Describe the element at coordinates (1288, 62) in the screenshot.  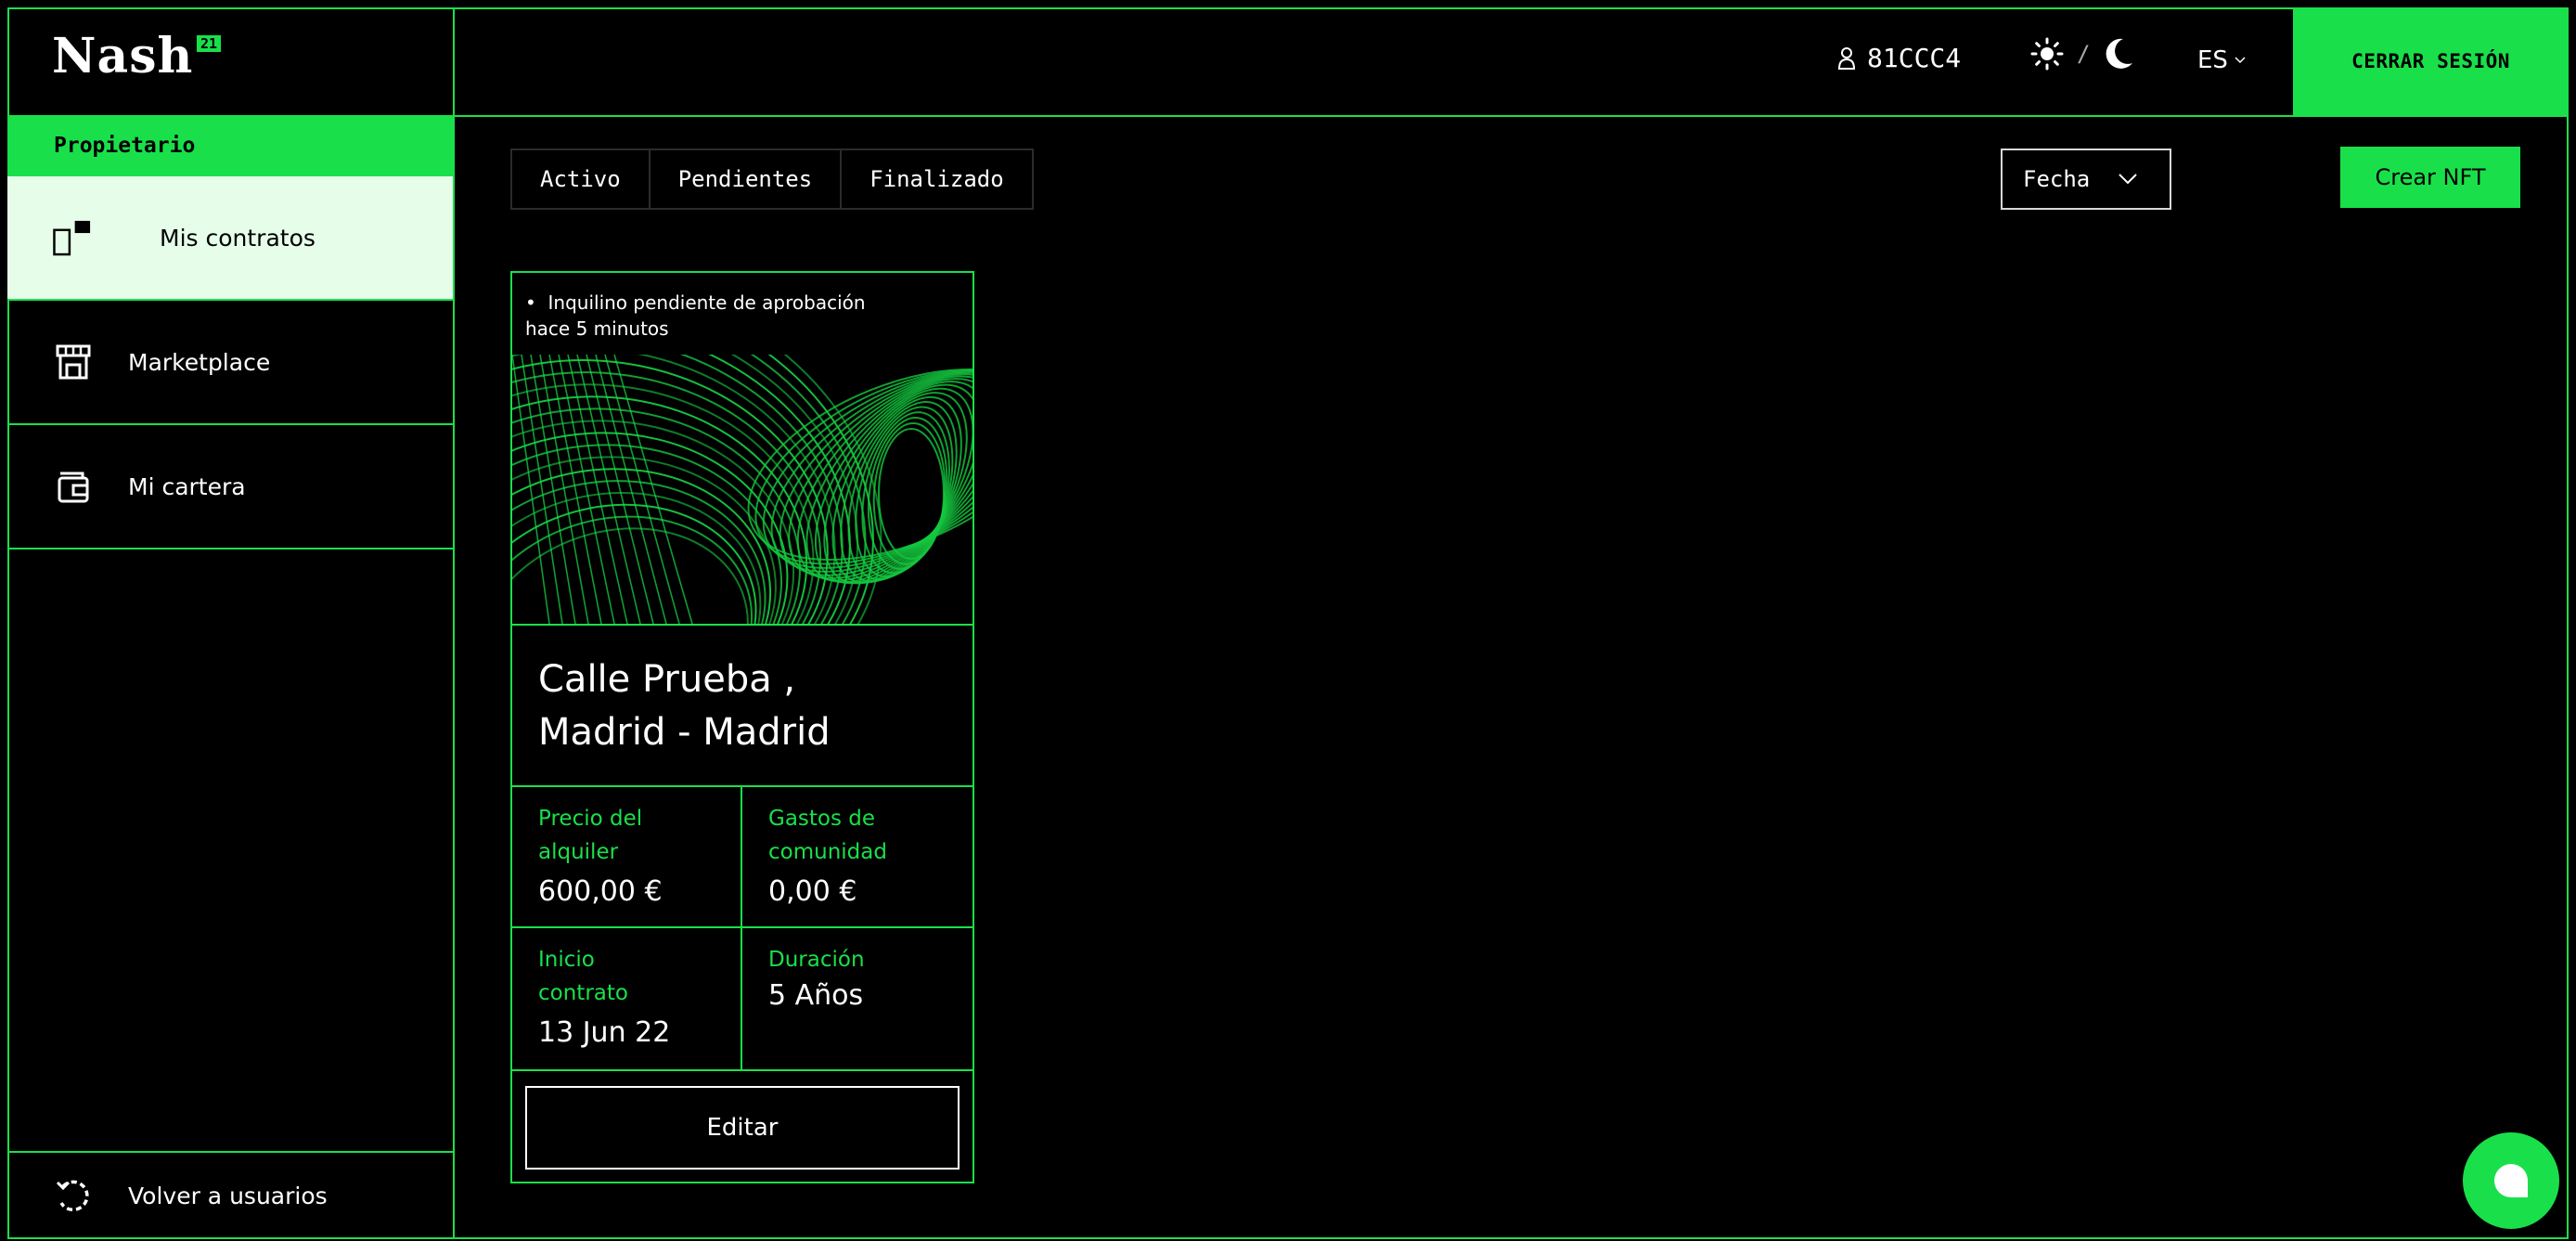
I see `top-header: Nash 21 81CCC4 / ES CERRAR SESIÓN` at that location.